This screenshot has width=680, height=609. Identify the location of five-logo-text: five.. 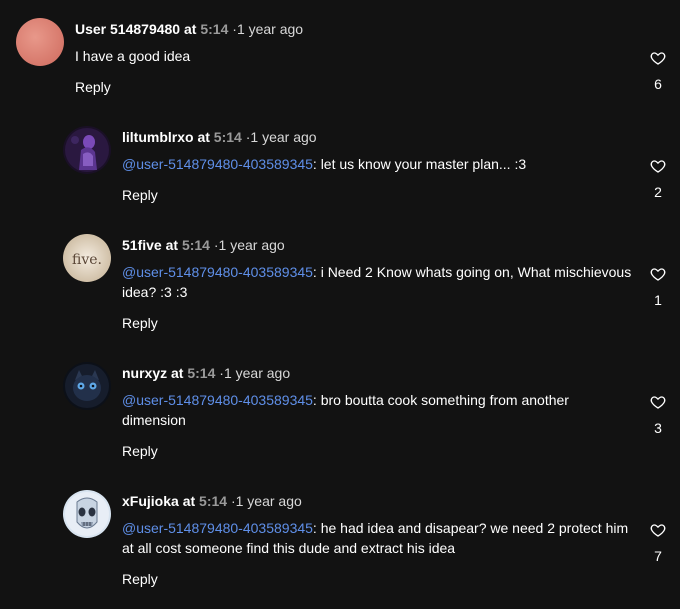
(87, 260).